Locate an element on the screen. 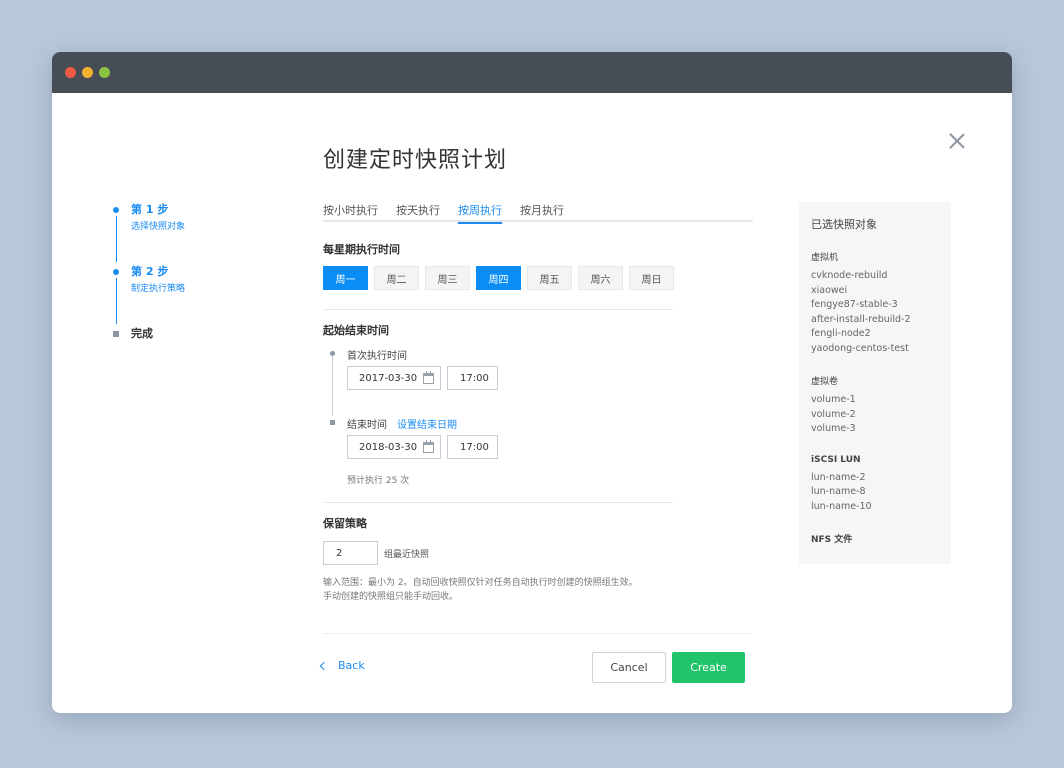 This screenshot has height=768, width=1064. minimize-window-dot is located at coordinates (87, 72).